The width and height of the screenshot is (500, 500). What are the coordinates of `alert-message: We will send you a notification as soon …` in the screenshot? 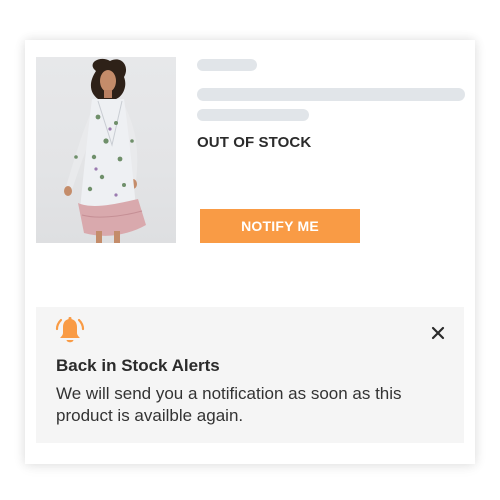 It's located at (229, 404).